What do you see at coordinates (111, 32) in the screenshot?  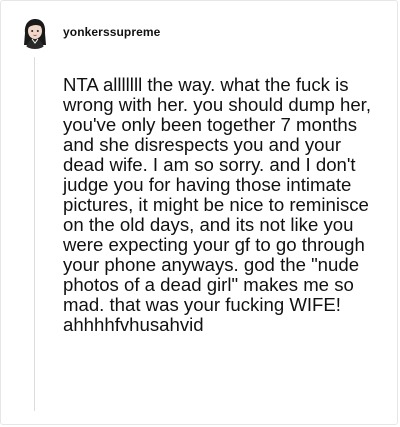 I see `author-username: yonkerssupreme` at bounding box center [111, 32].